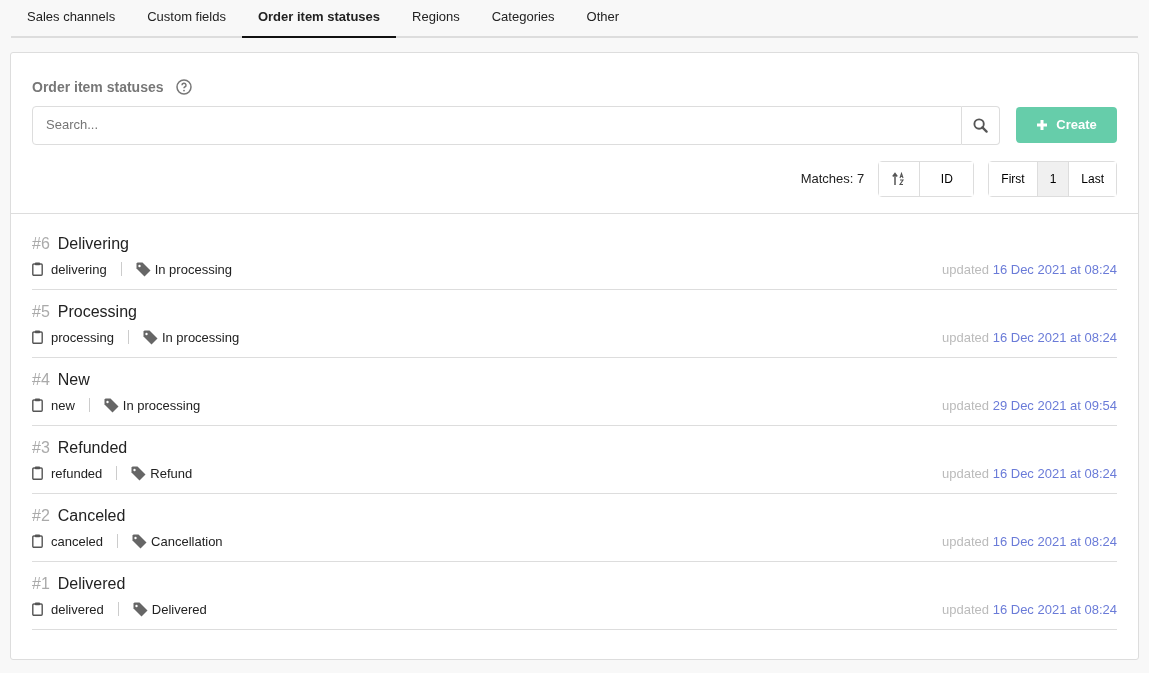 This screenshot has height=673, width=1149. Describe the element at coordinates (179, 609) in the screenshot. I see `item-group: Delivered` at that location.